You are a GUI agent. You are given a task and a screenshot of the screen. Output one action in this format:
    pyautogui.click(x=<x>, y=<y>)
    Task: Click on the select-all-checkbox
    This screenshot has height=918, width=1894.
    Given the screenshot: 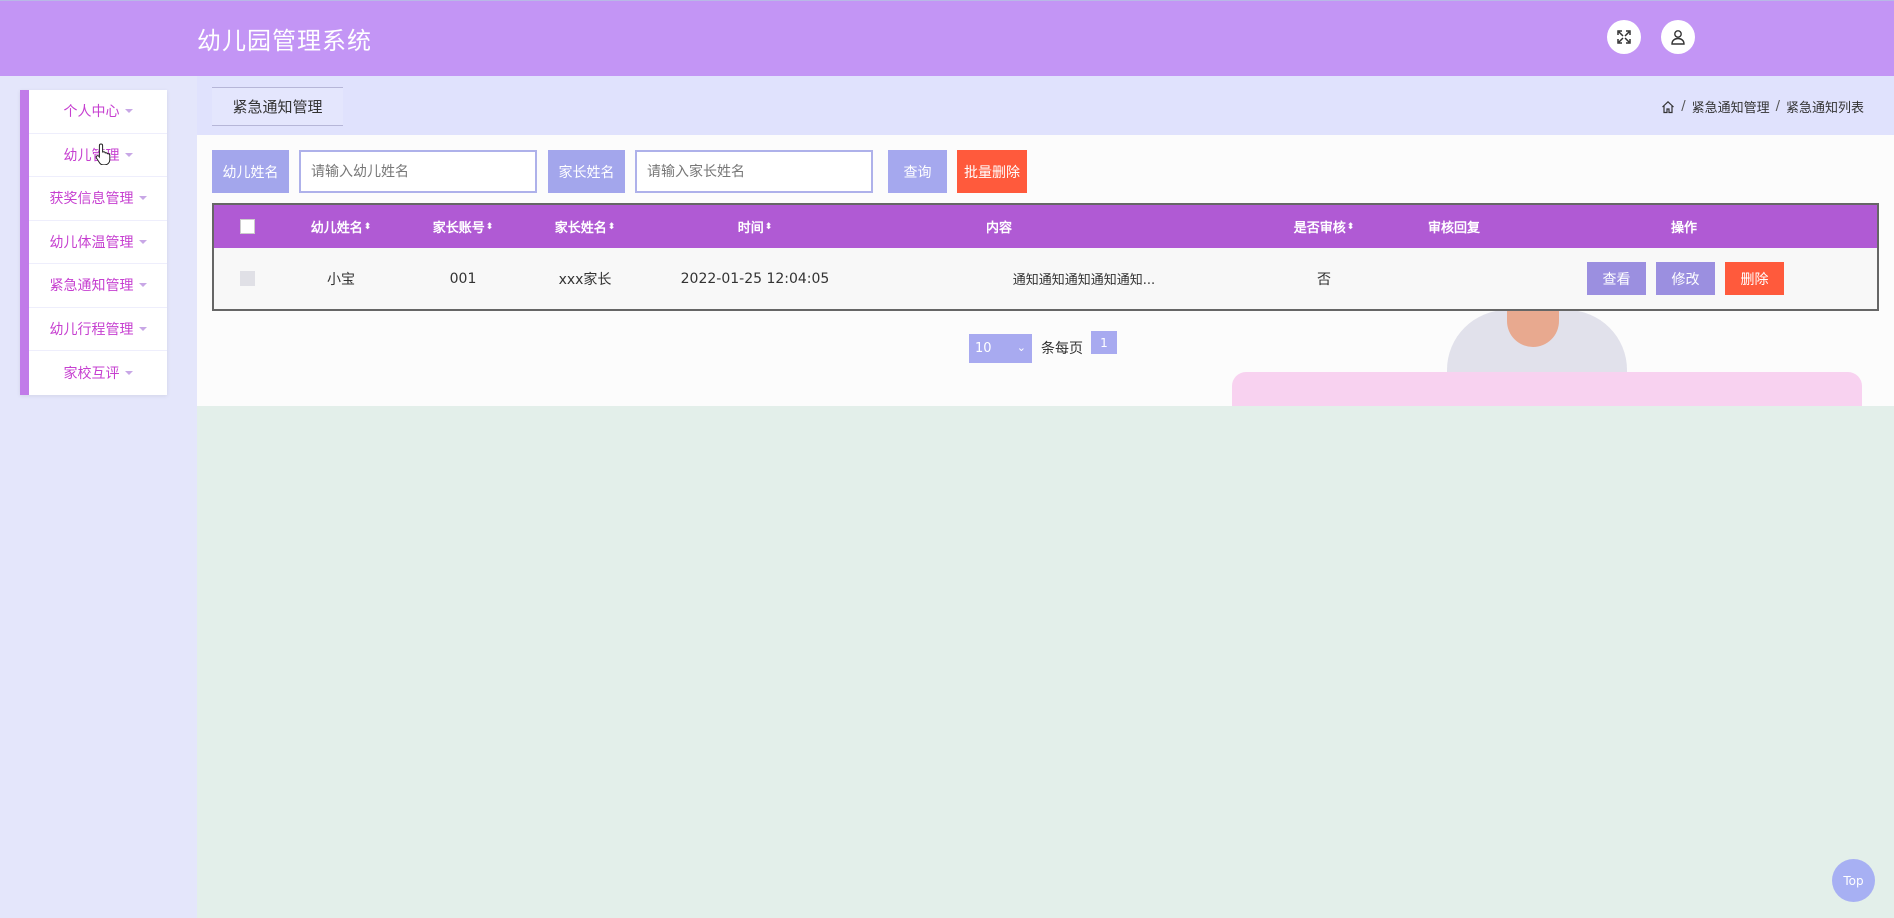 What is the action you would take?
    pyautogui.click(x=247, y=226)
    